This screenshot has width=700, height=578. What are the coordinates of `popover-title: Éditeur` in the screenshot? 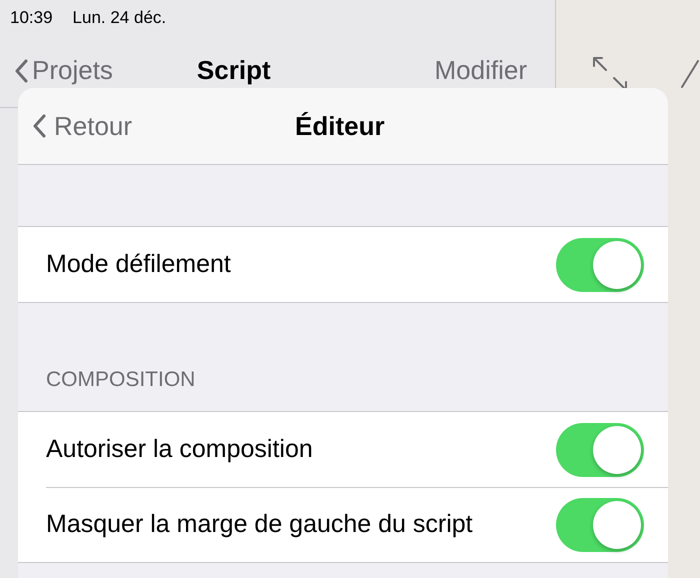 It's located at (340, 126).